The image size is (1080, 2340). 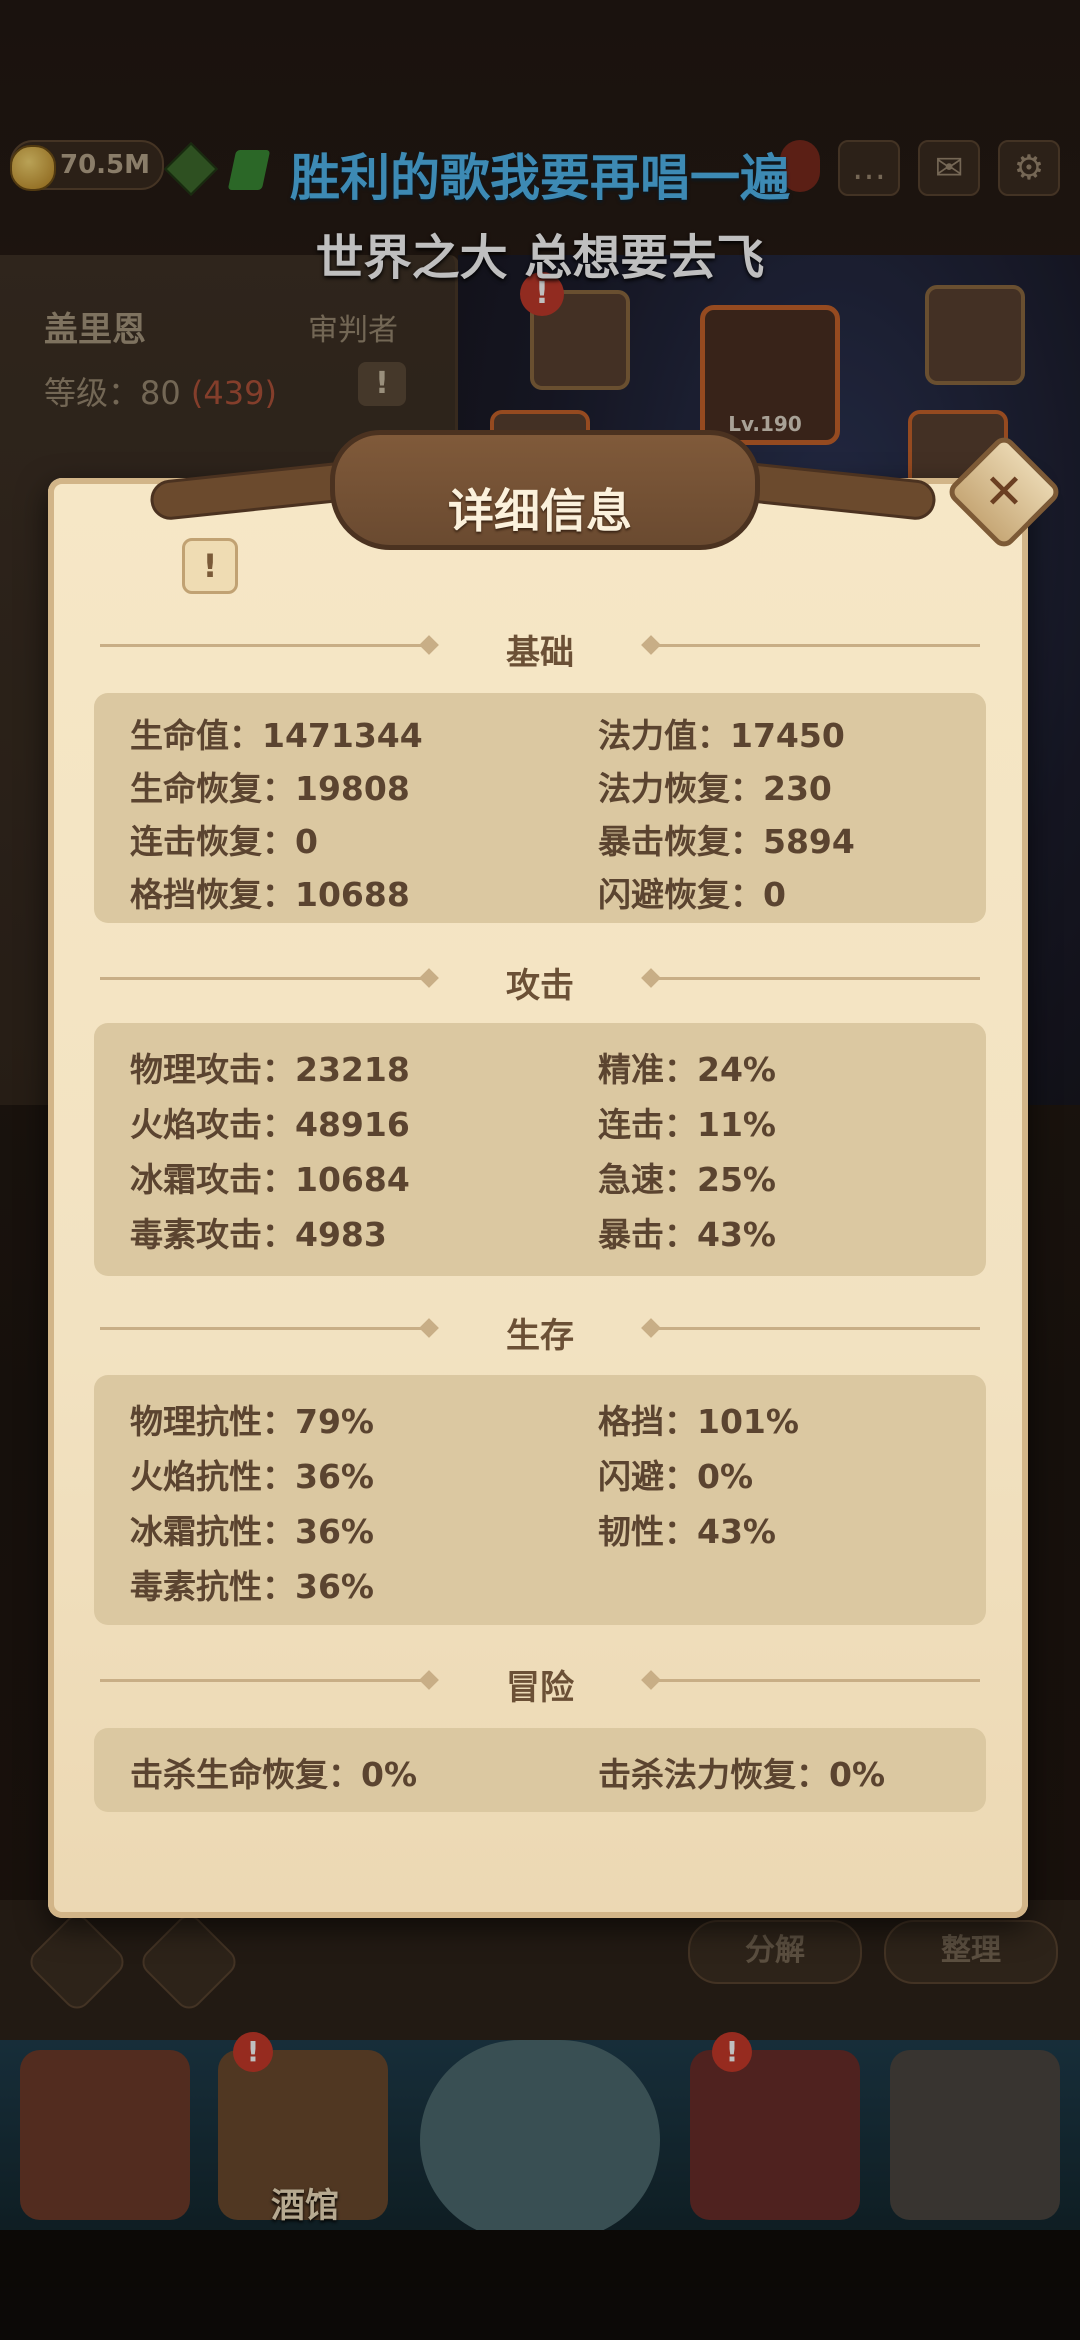 I want to click on stat-dodge: 闪避：0%, so click(x=676, y=1476).